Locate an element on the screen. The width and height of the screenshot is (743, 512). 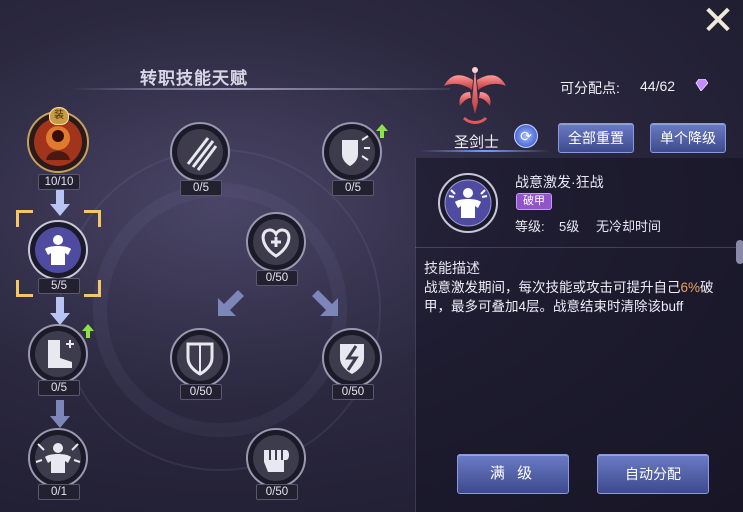
gem-icon is located at coordinates (701, 85).